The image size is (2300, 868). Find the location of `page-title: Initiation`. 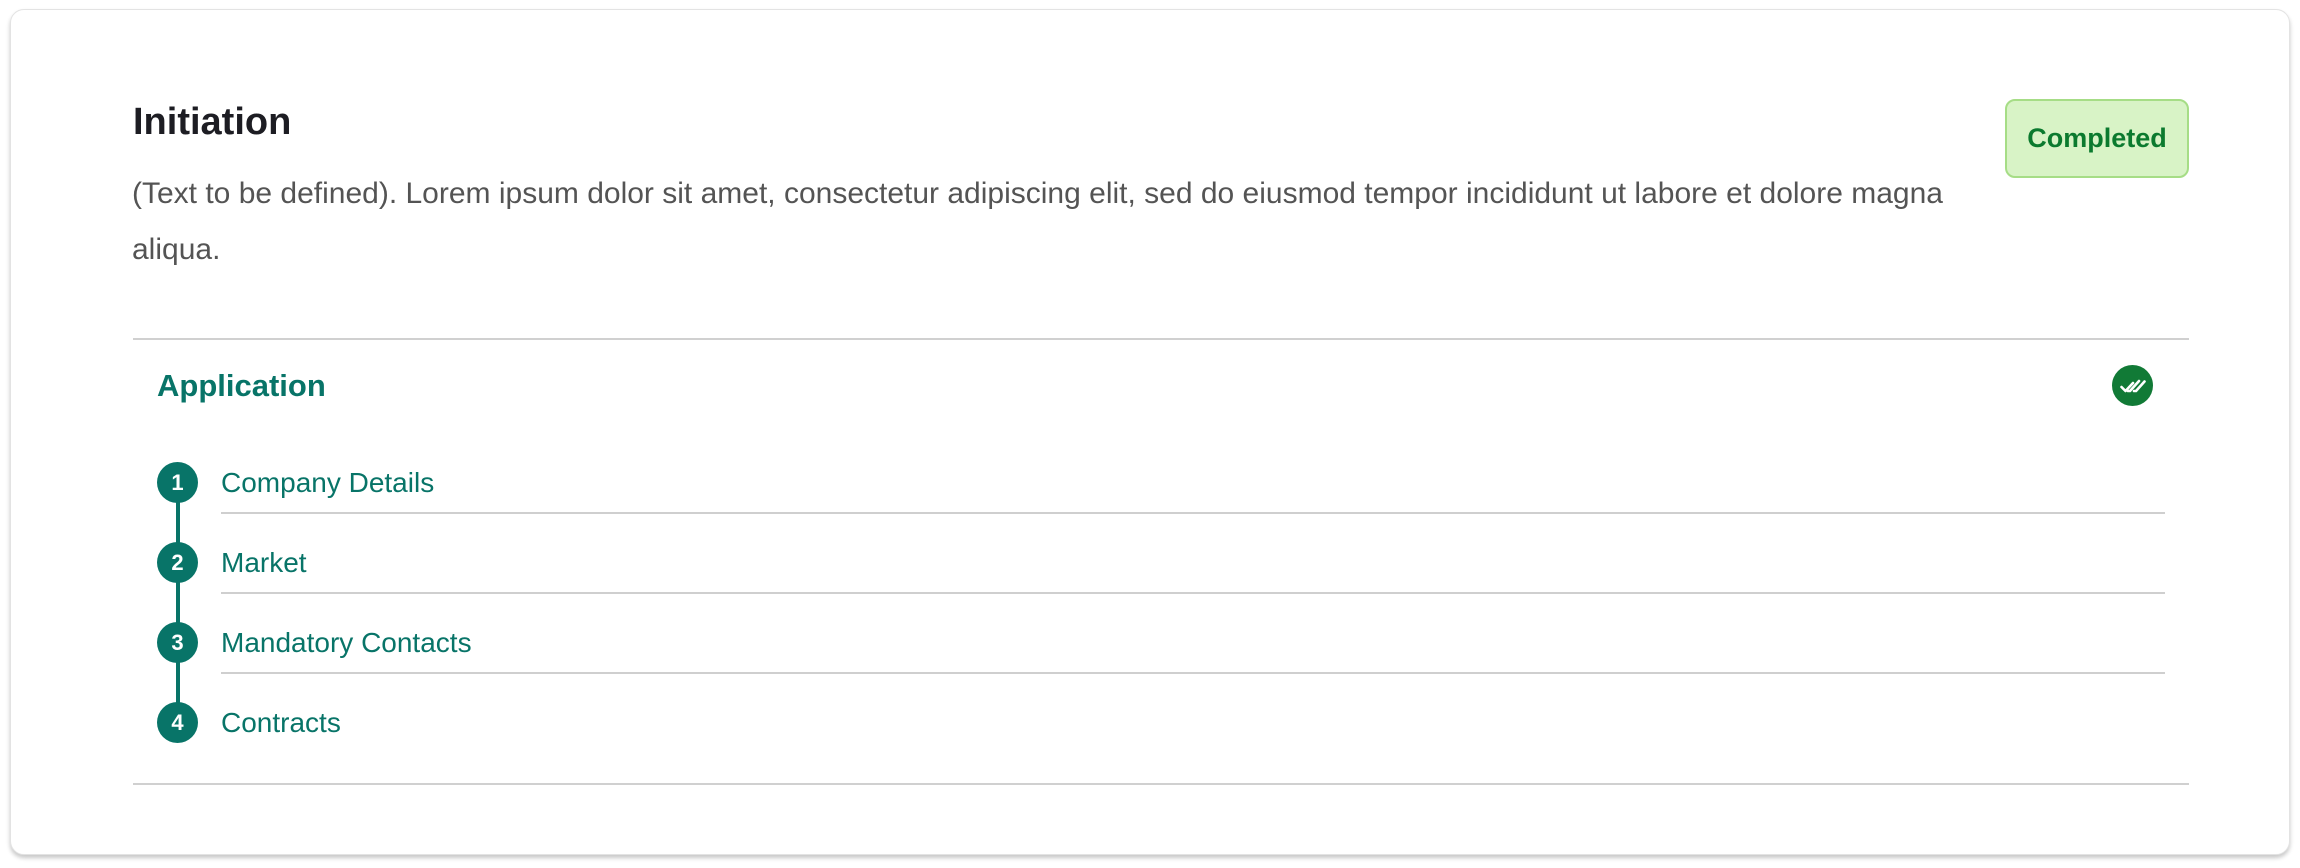

page-title: Initiation is located at coordinates (212, 122).